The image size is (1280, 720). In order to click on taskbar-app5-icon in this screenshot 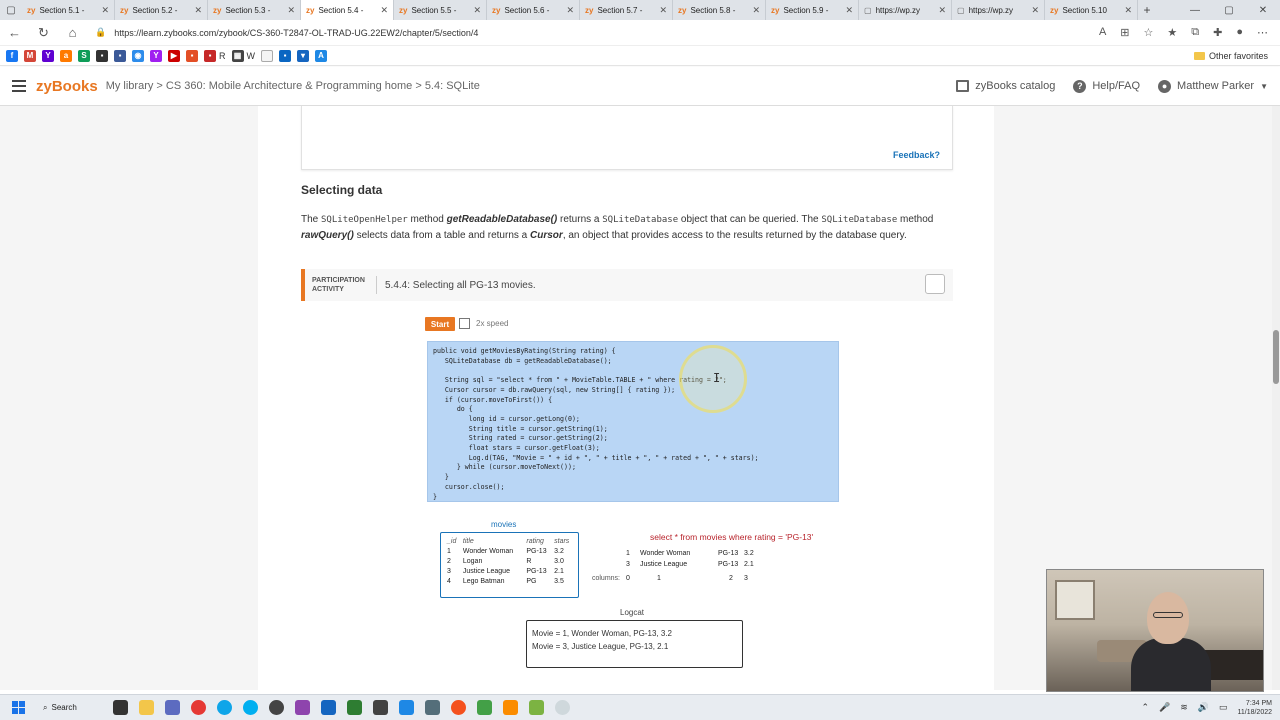, I will do `click(458, 707)`.